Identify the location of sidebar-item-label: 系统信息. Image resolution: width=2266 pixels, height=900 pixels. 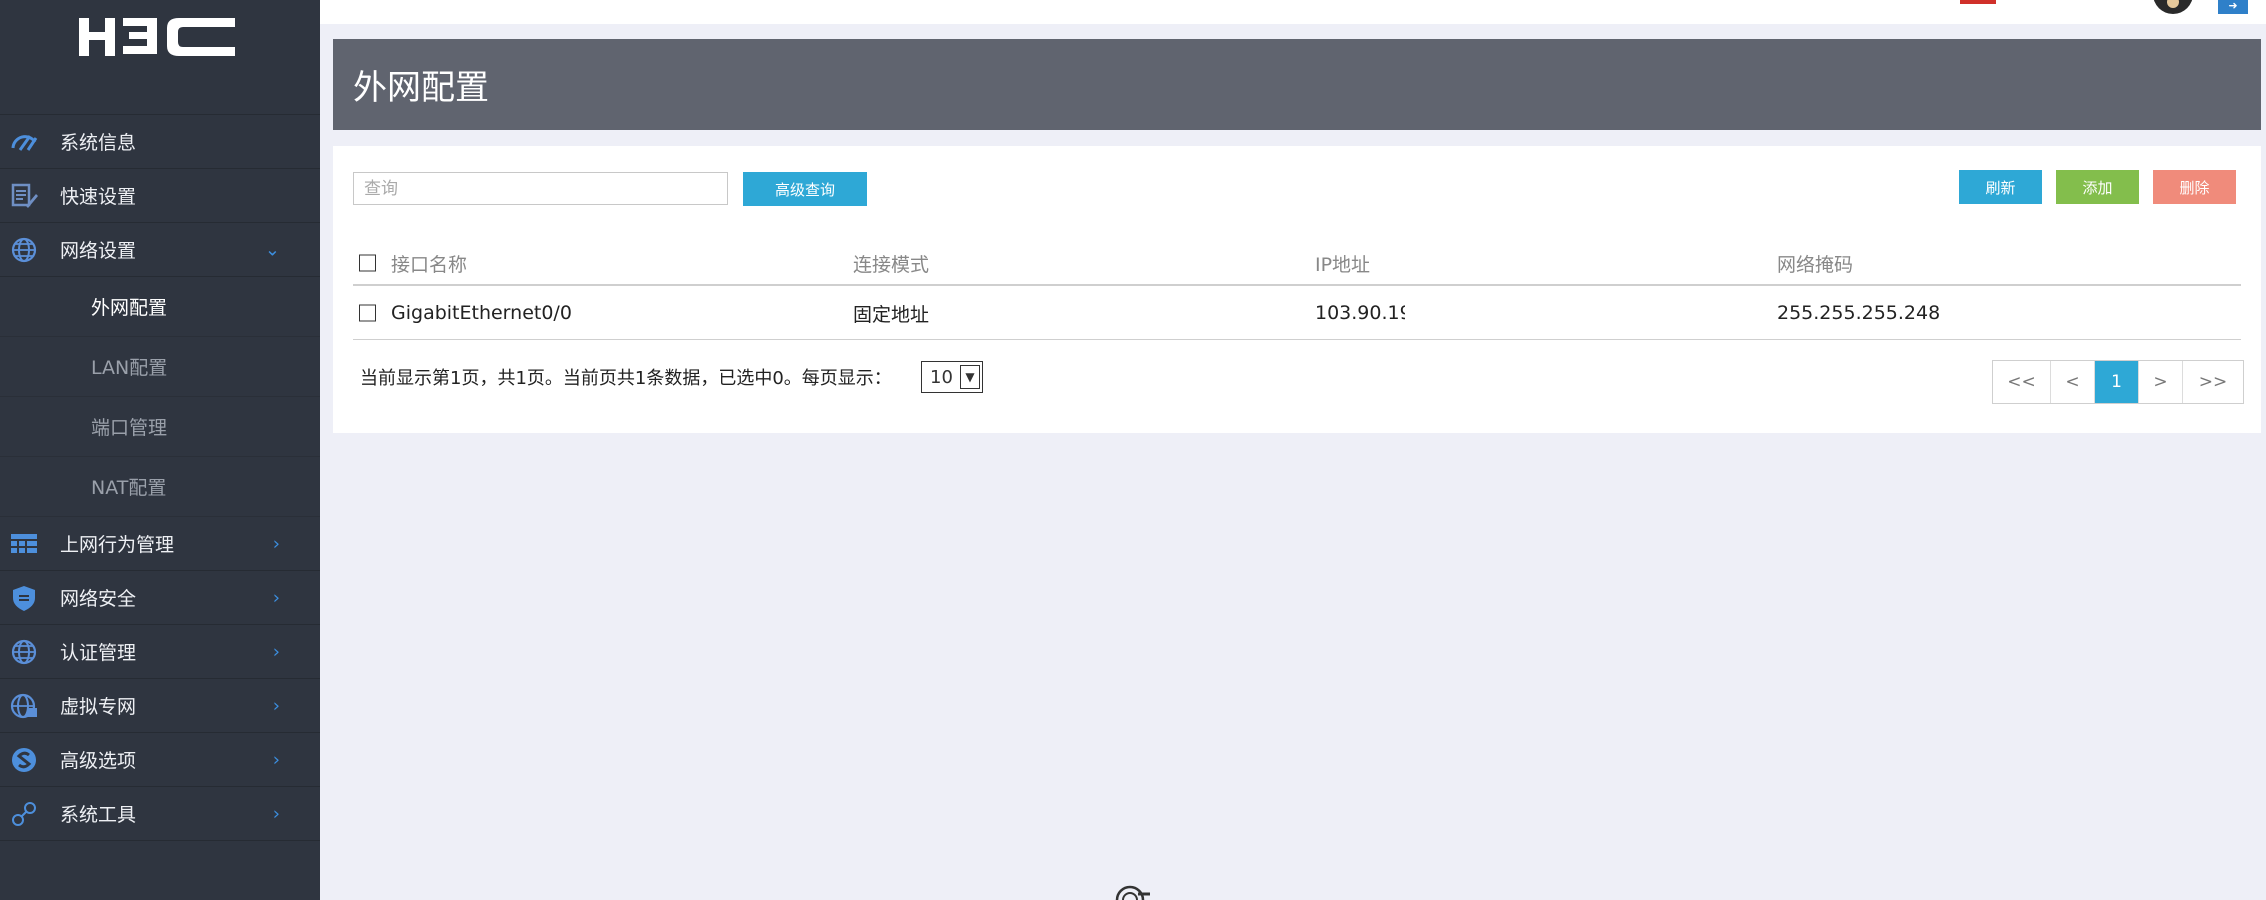
(98, 143).